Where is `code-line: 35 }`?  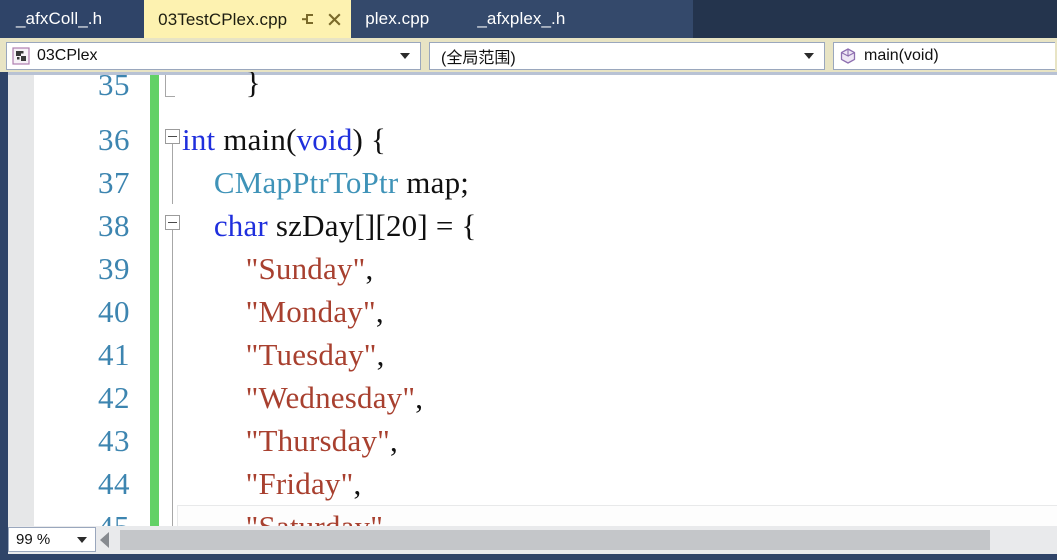
code-line: 35 } is located at coordinates (545, 95).